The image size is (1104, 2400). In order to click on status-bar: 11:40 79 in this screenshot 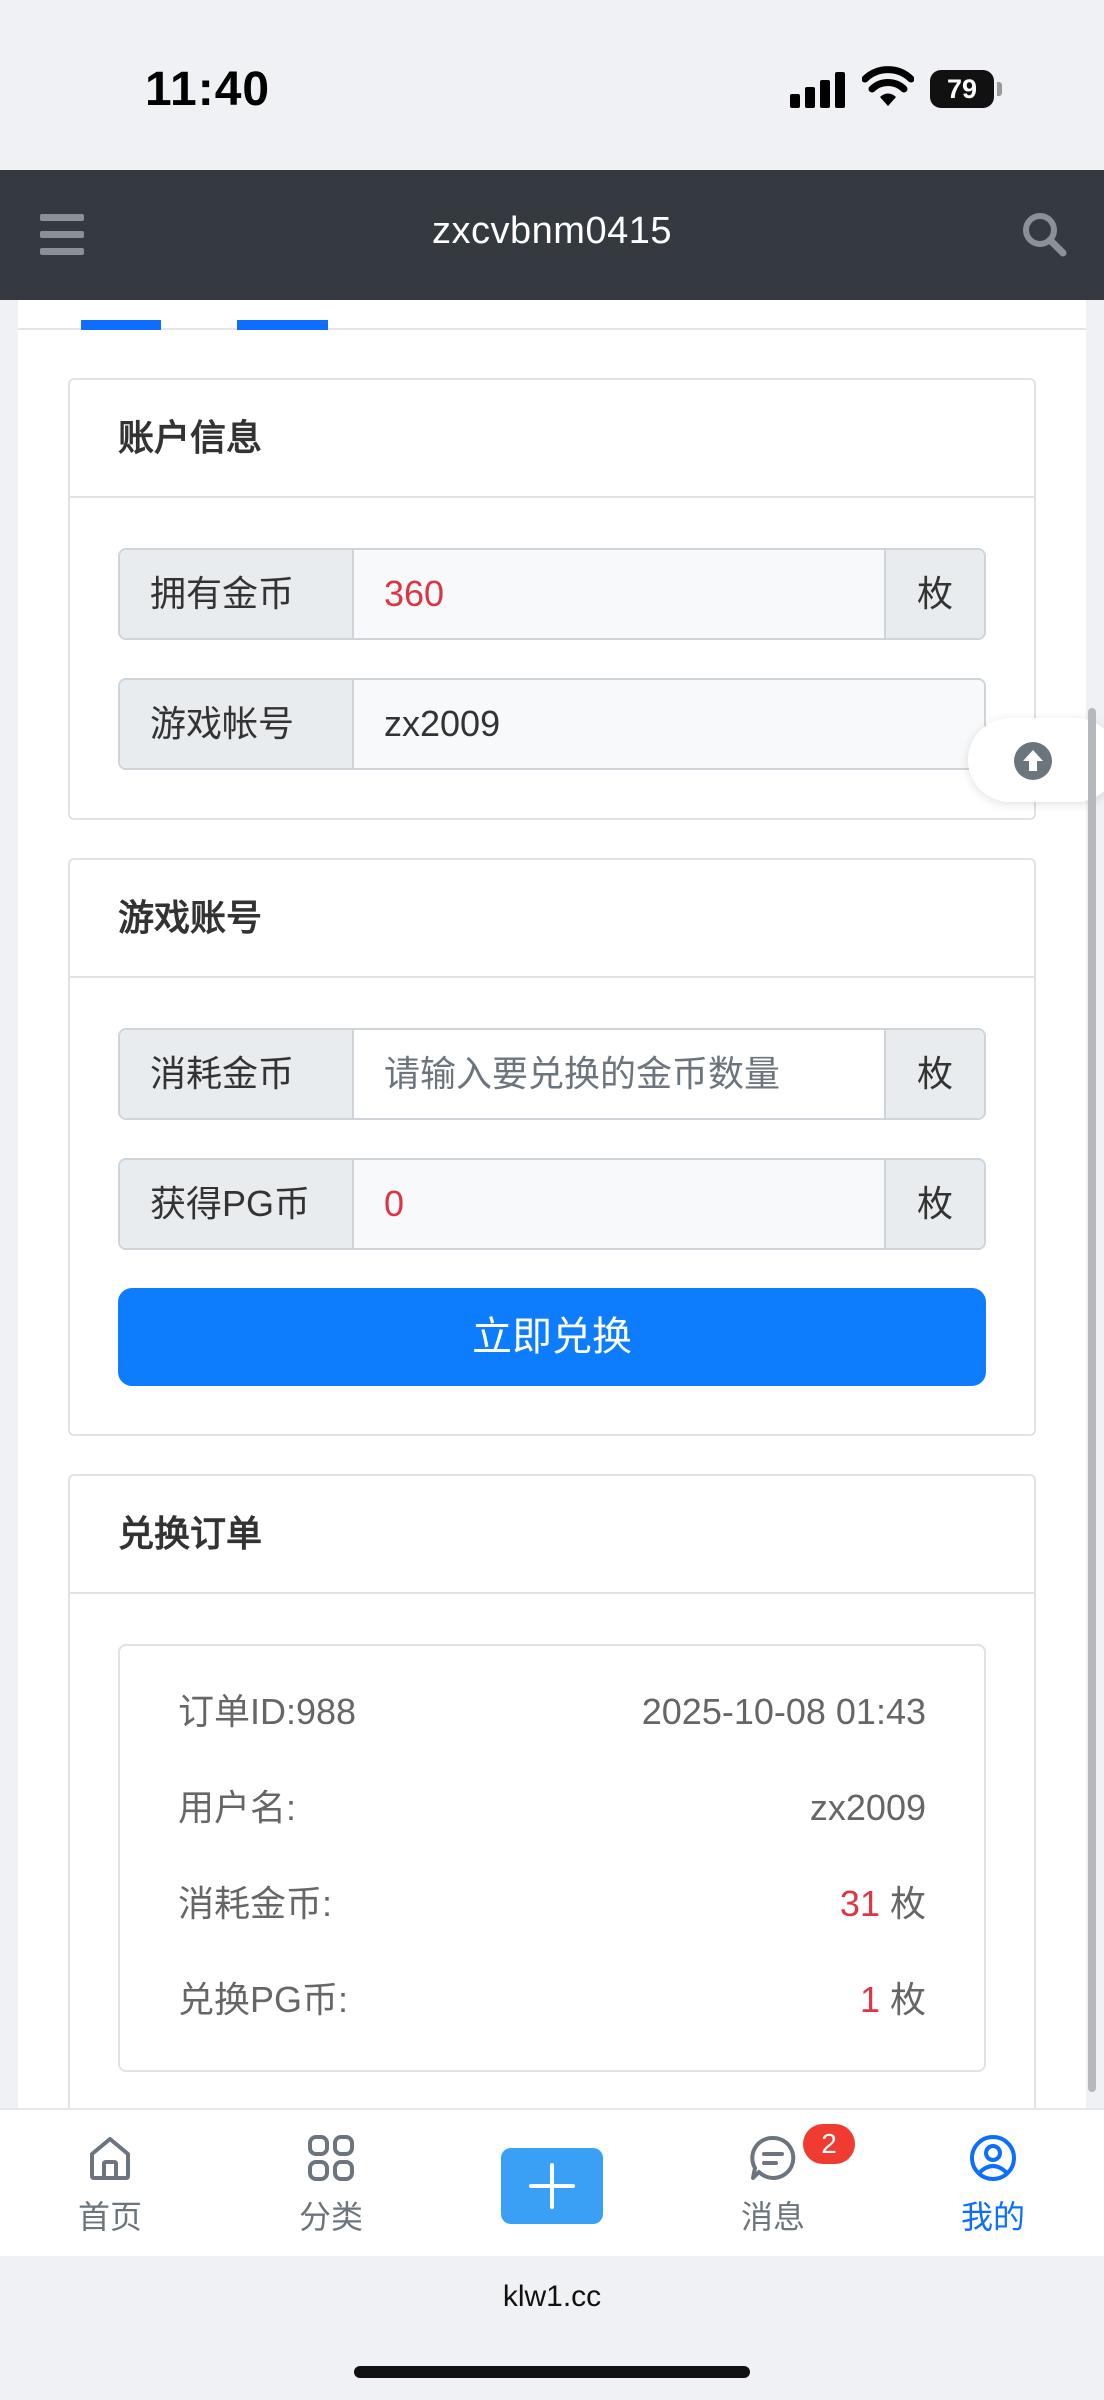, I will do `click(552, 85)`.